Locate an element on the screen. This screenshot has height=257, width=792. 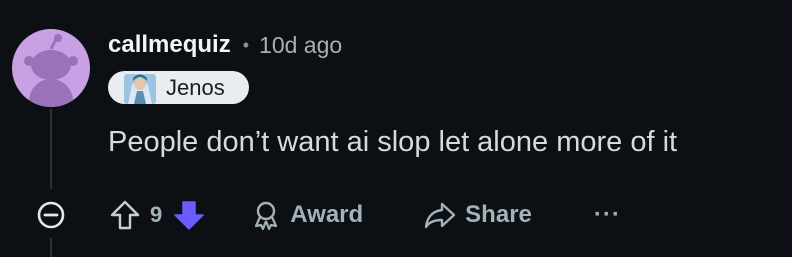
thread-line-continued is located at coordinates (51, 247).